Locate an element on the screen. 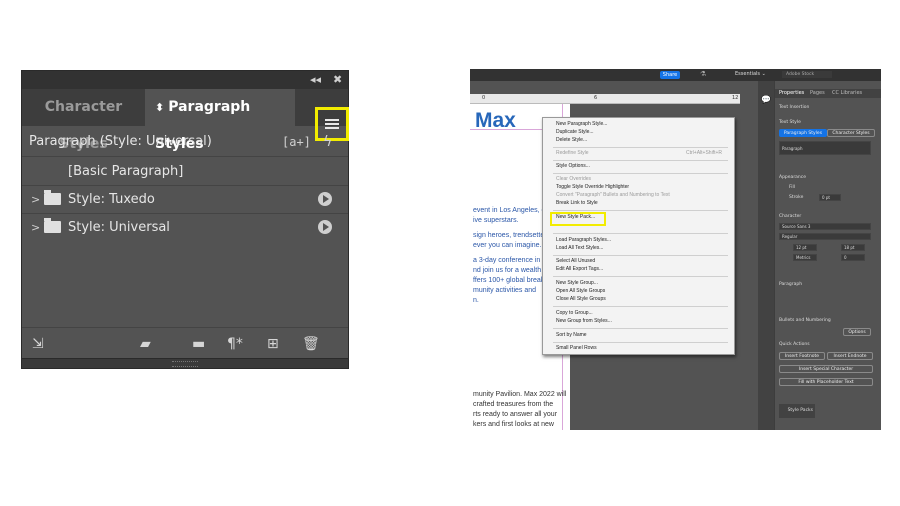  menu-item-redefine-style: Redefine Style Ctrl+Alt+Shift+R is located at coordinates (639, 153).